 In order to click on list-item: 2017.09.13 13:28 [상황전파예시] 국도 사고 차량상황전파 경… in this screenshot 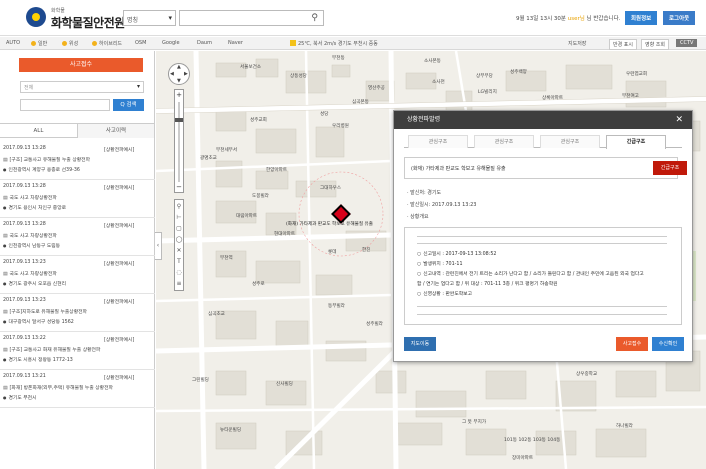, I will do `click(77, 199)`.